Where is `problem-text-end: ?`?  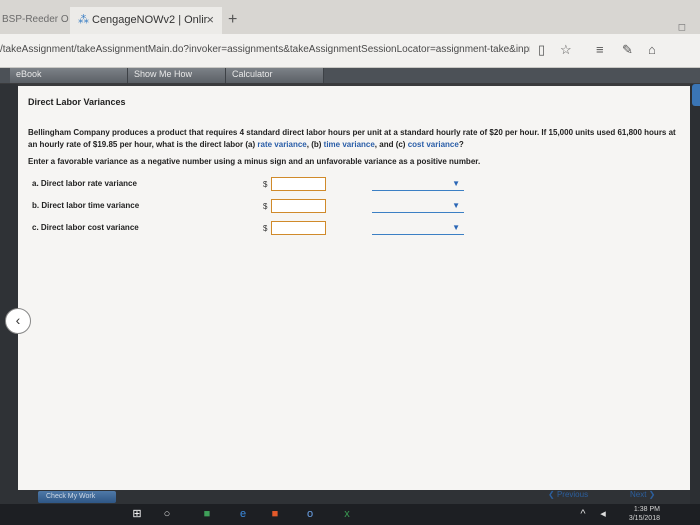 problem-text-end: ? is located at coordinates (461, 144).